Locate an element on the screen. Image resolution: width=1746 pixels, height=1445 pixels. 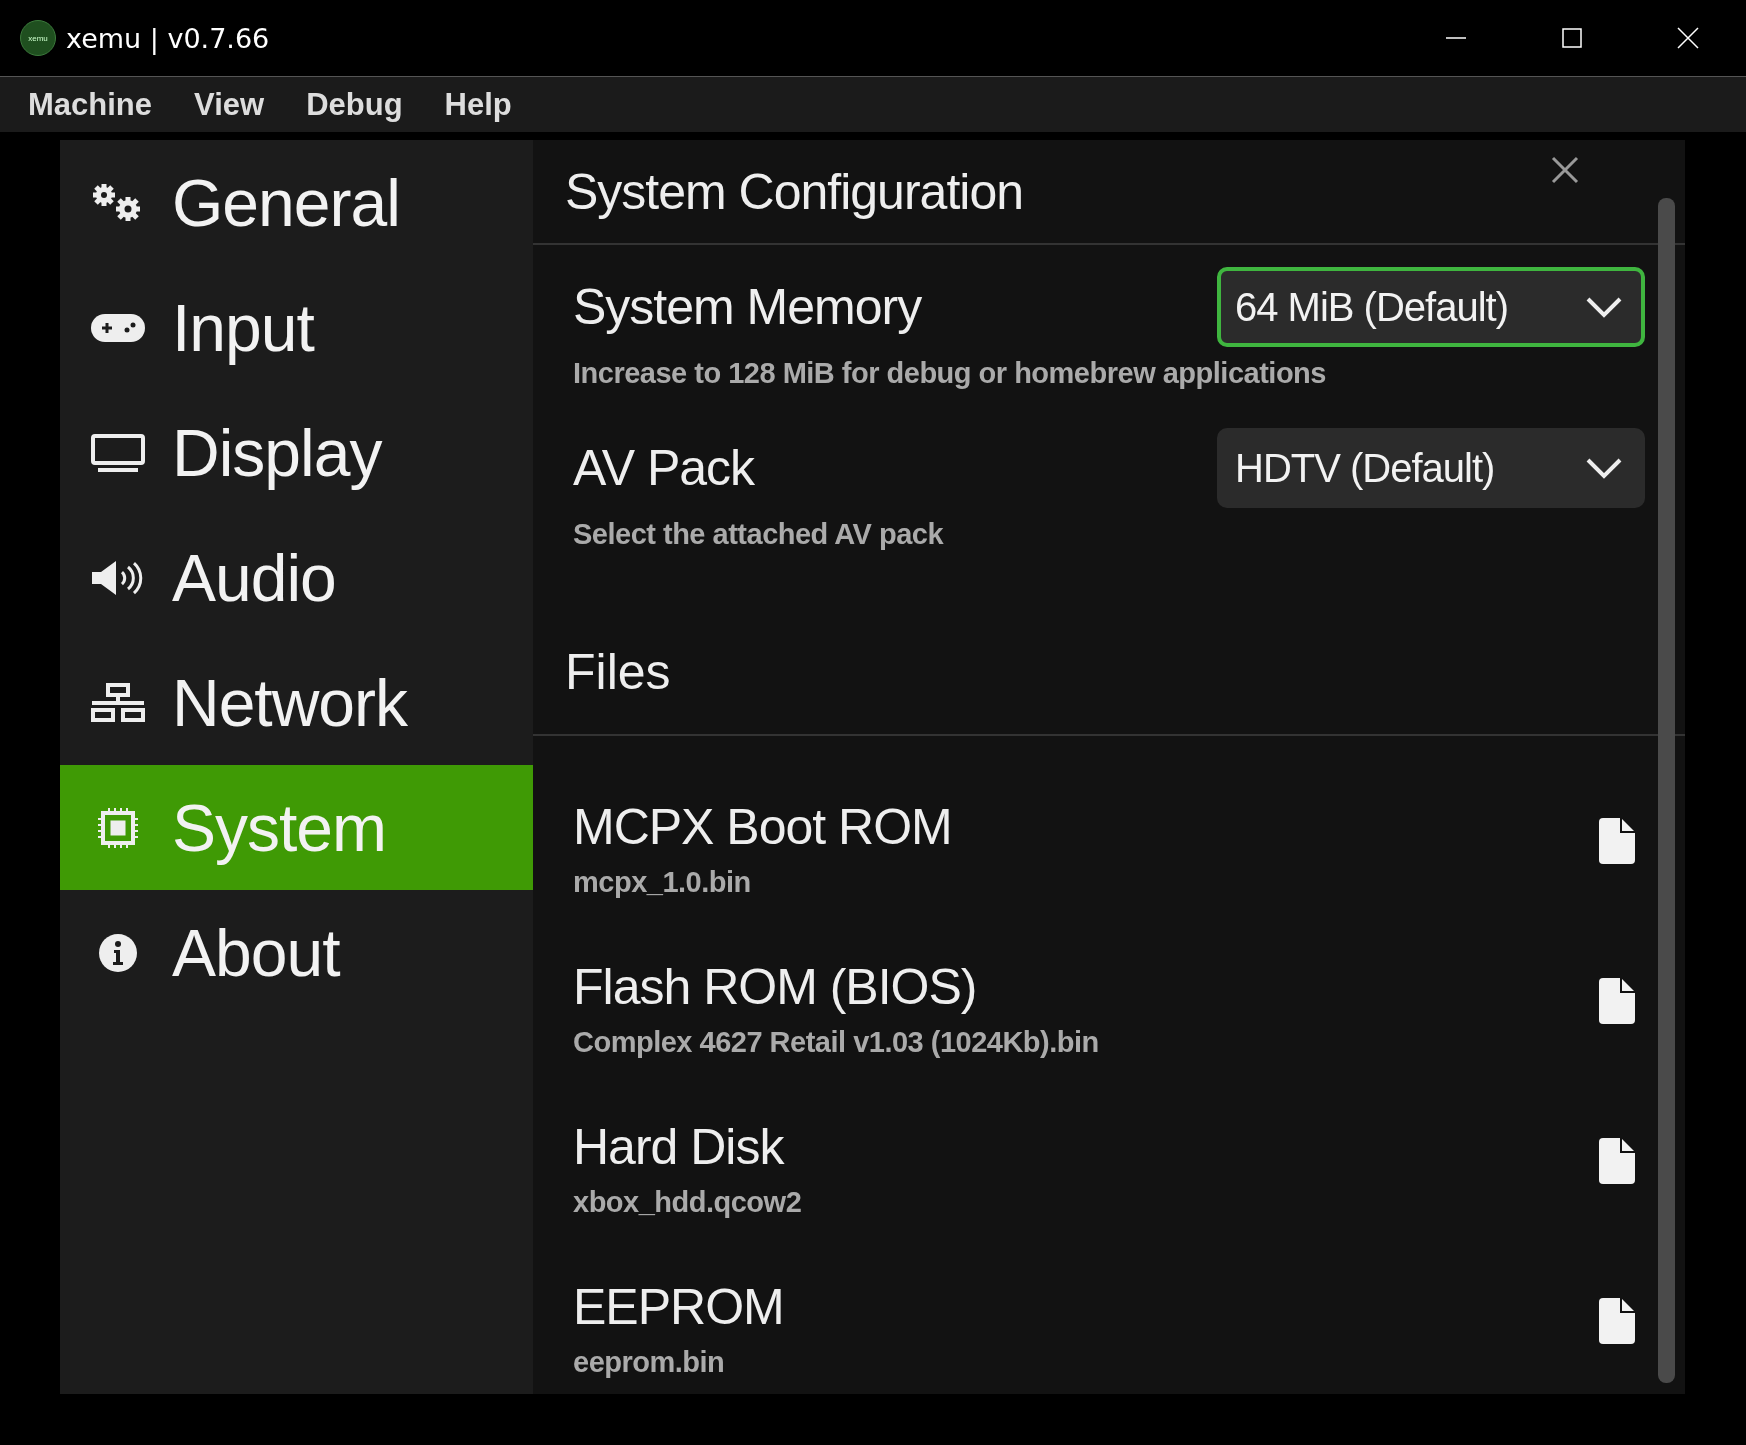
network-icon is located at coordinates (118, 702).